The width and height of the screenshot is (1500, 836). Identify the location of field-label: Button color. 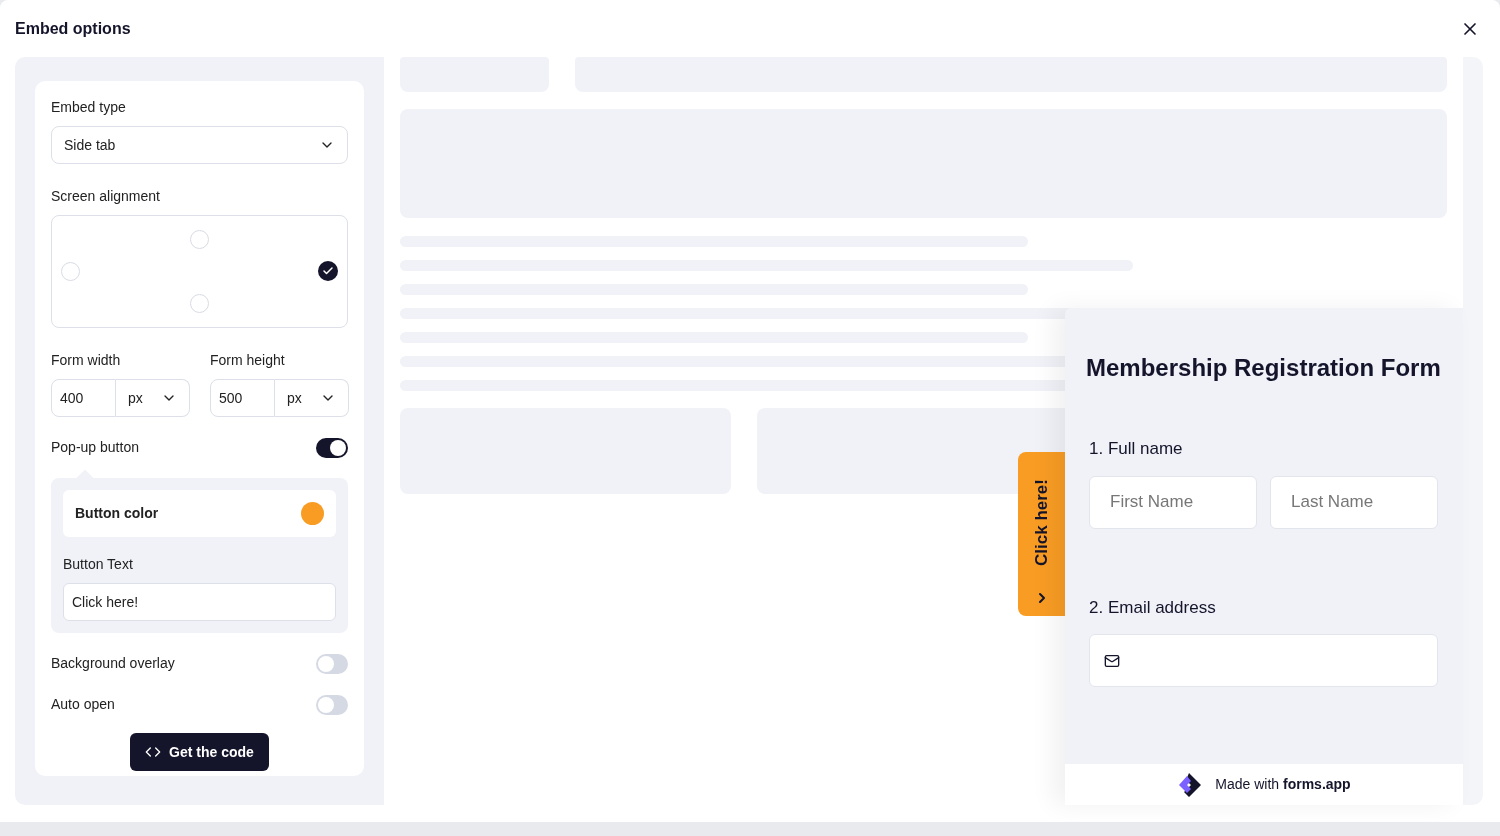
(117, 513).